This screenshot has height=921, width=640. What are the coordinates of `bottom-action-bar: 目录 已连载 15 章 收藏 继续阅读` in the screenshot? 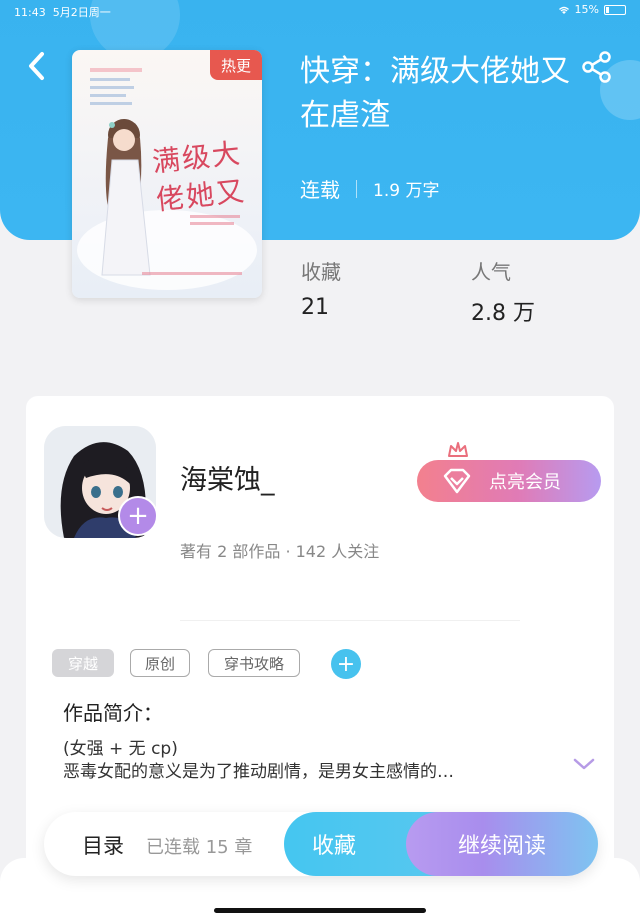 It's located at (321, 844).